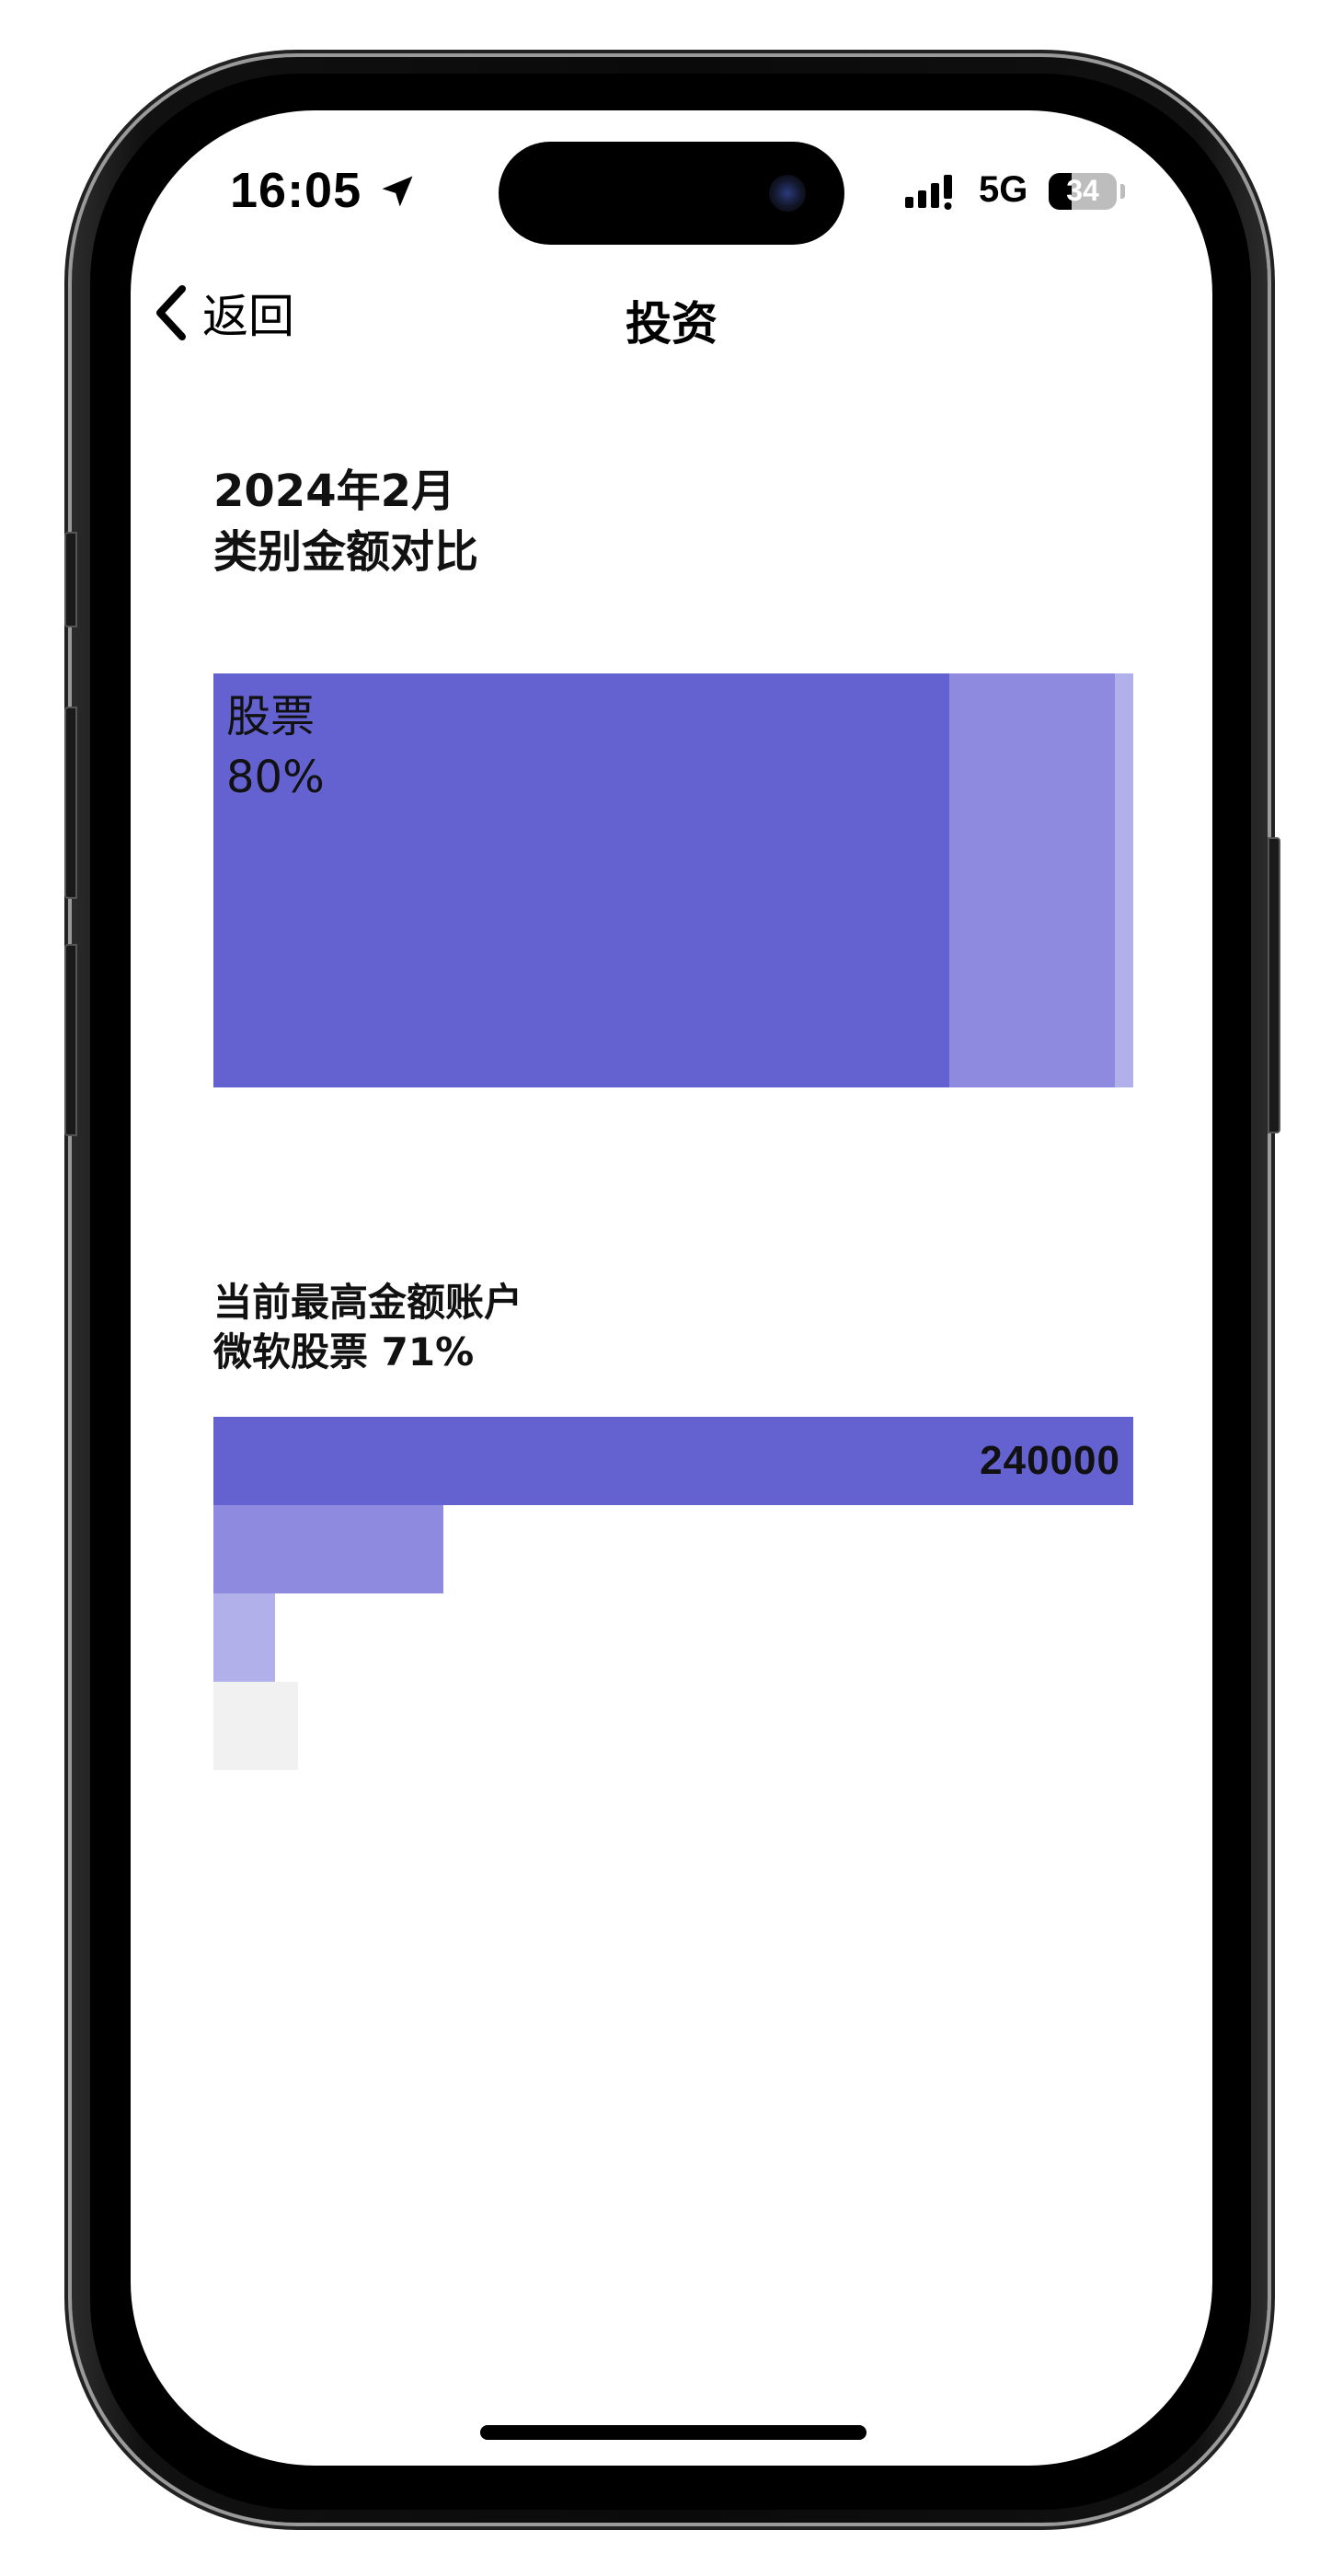  I want to click on dynamic-island, so click(671, 193).